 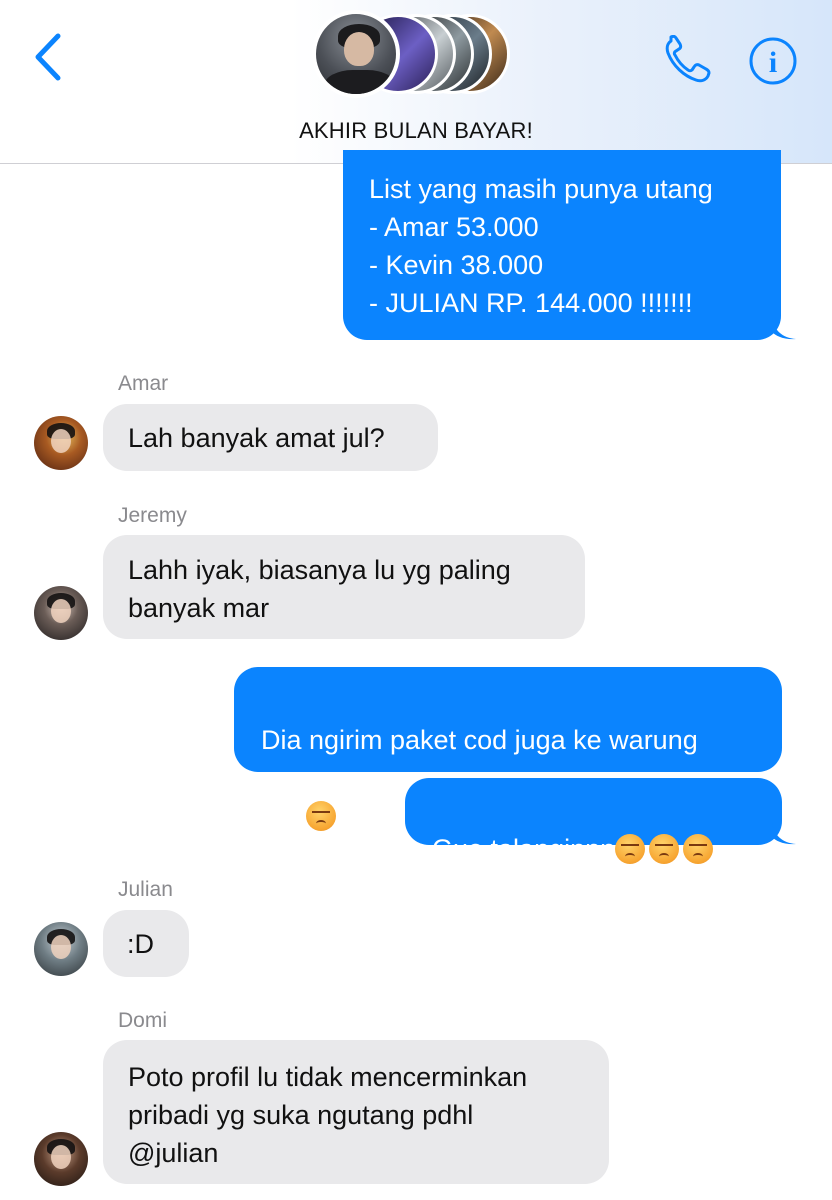 What do you see at coordinates (284, 816) in the screenshot?
I see `message-text: gue` at bounding box center [284, 816].